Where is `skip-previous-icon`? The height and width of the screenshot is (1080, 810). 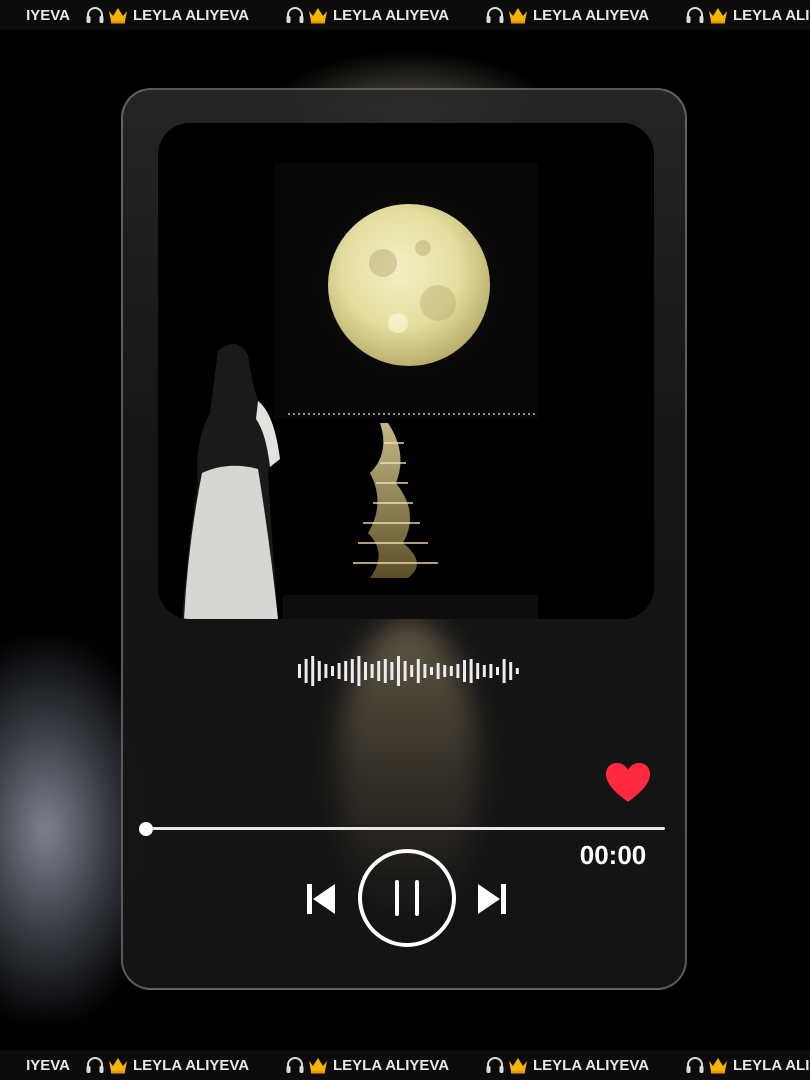
skip-previous-icon is located at coordinates (321, 899).